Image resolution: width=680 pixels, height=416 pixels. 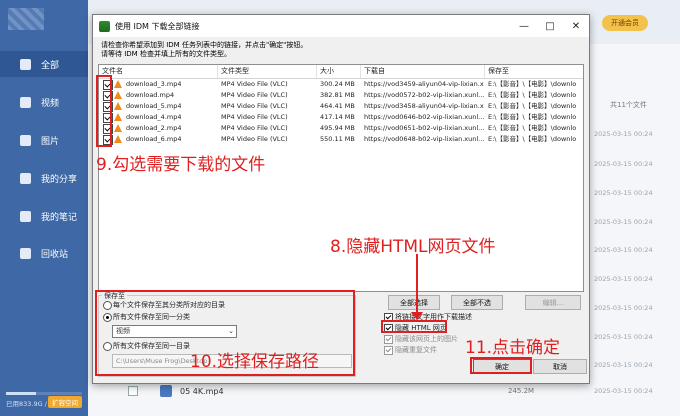 What do you see at coordinates (337, 106) in the screenshot?
I see `cell-size: 464.41 MB` at bounding box center [337, 106].